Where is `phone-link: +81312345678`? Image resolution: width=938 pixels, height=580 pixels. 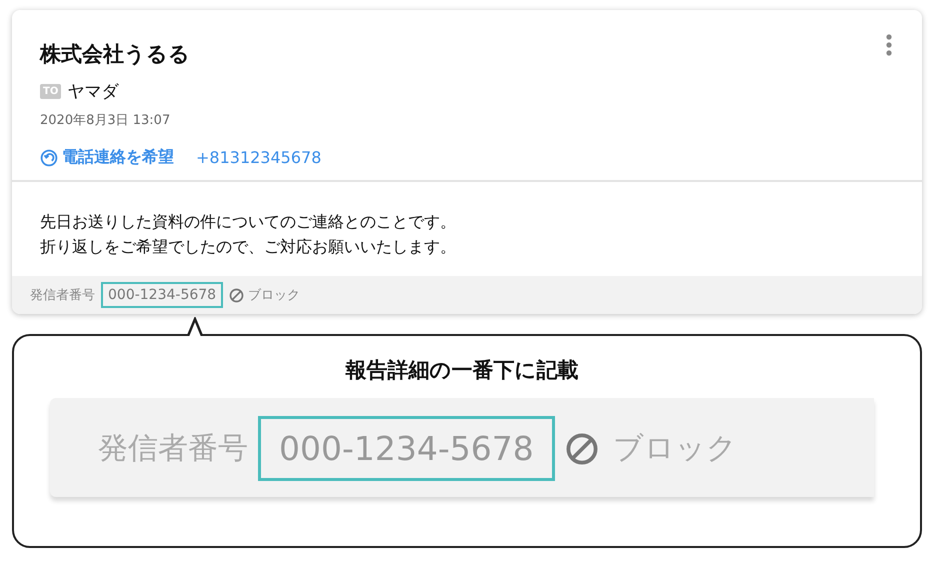
phone-link: +81312345678 is located at coordinates (259, 157).